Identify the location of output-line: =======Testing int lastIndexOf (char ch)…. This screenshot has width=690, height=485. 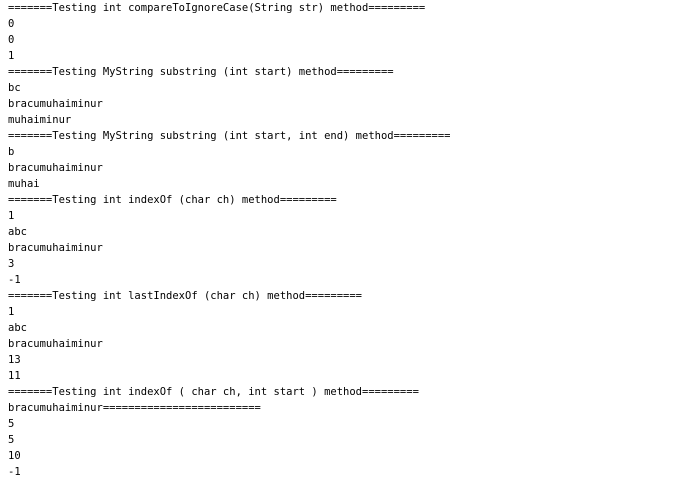
(185, 296).